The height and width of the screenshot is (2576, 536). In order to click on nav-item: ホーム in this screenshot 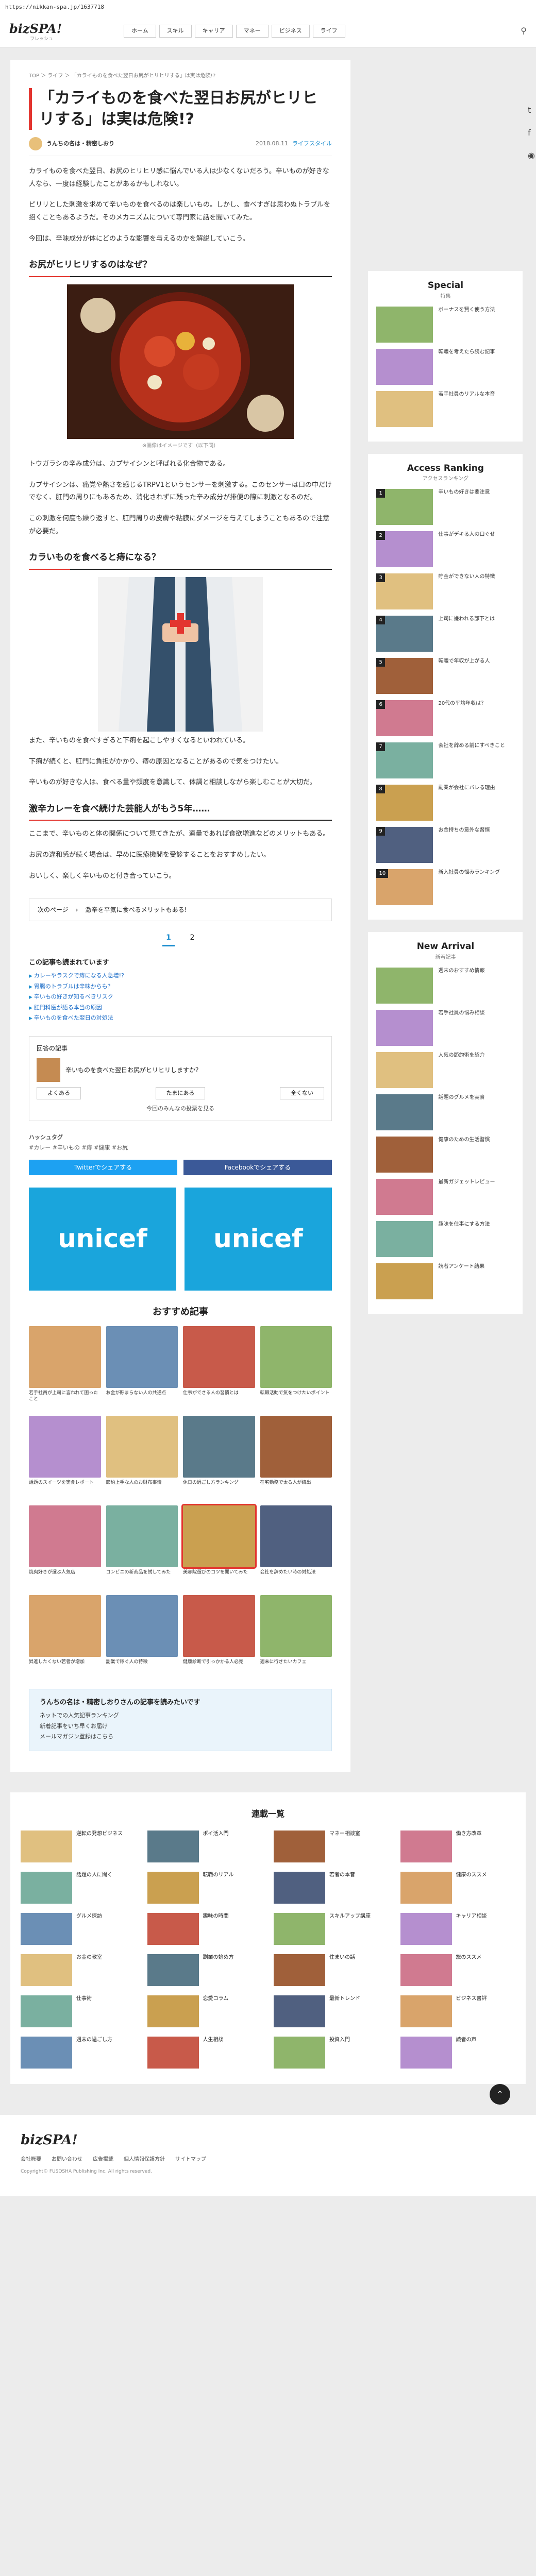, I will do `click(140, 31)`.